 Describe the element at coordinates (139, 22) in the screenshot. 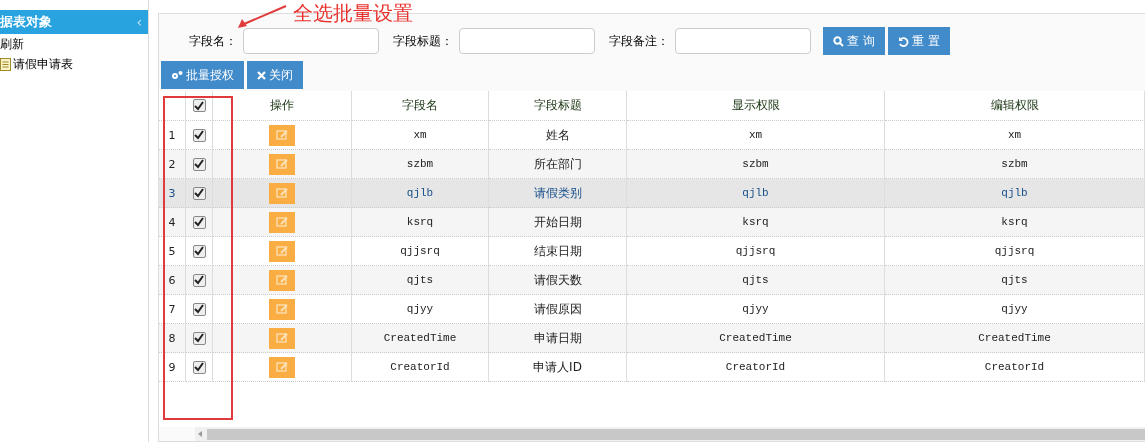

I see `collapse-icon: ‹` at that location.